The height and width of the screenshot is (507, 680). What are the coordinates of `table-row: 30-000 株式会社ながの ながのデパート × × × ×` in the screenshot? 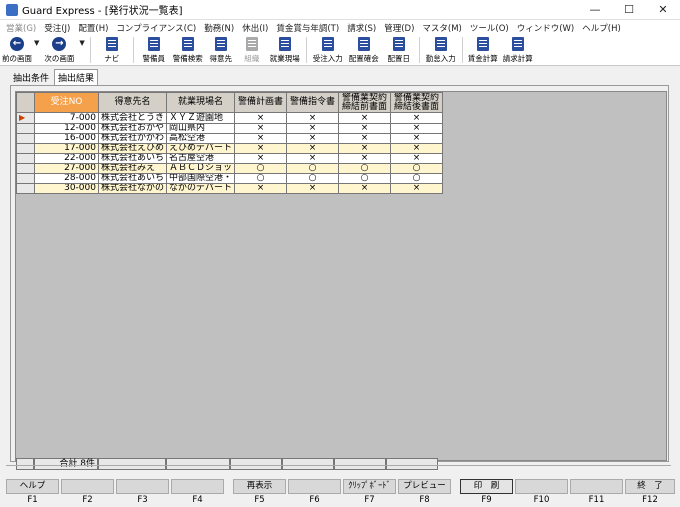 It's located at (230, 188).